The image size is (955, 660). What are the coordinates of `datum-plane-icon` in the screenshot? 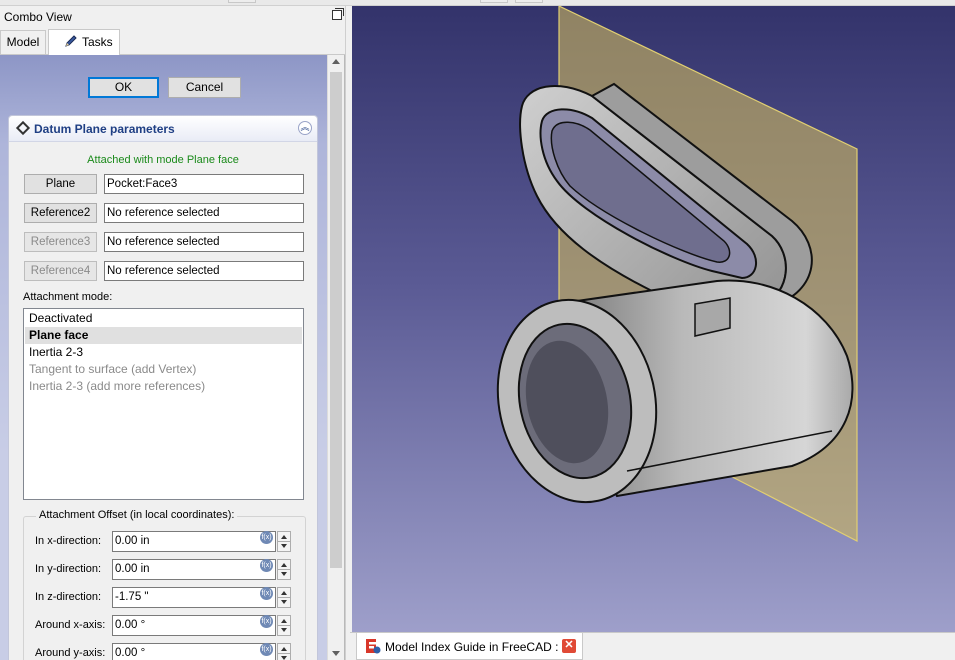 It's located at (23, 128).